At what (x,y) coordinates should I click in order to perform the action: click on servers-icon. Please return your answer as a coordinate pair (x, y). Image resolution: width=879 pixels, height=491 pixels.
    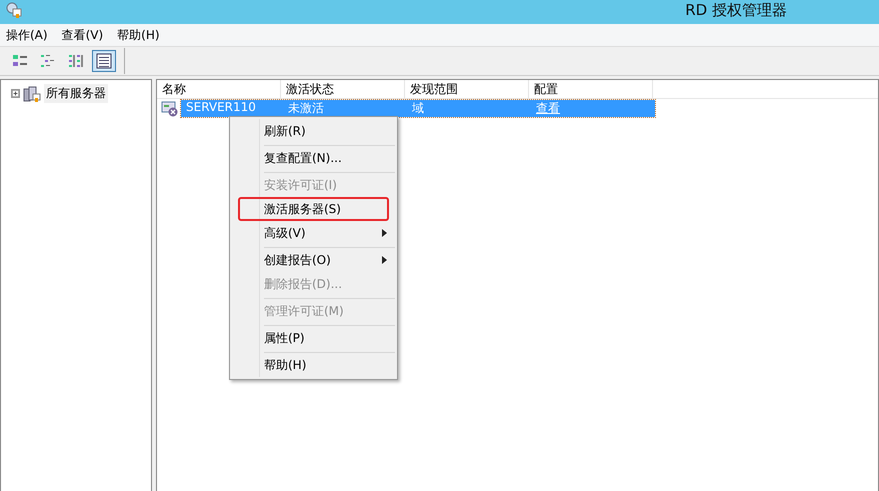
    Looking at the image, I should click on (32, 94).